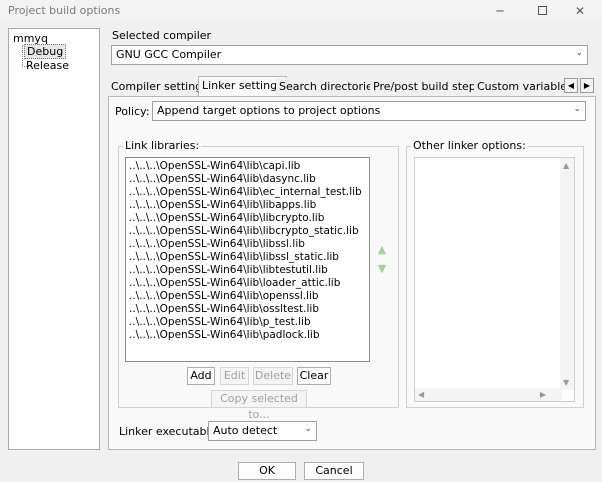 The height and width of the screenshot is (482, 602). I want to click on policy-value: Append target options to project options, so click(269, 110).